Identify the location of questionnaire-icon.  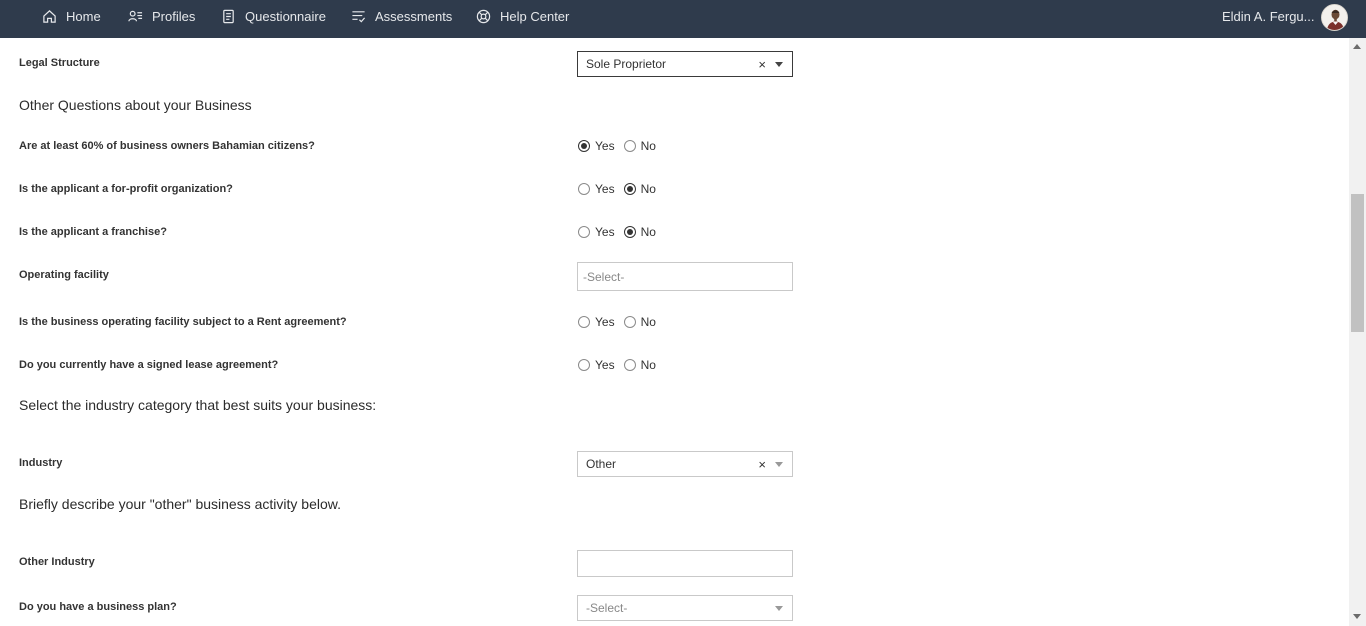
(228, 16).